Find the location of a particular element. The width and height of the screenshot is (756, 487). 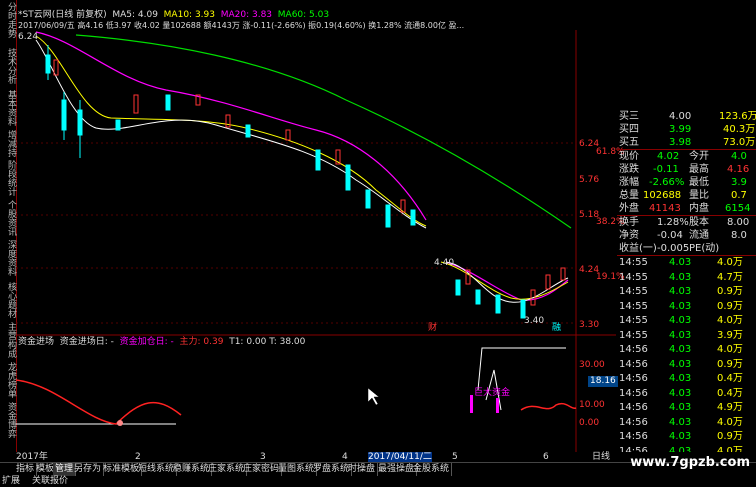

stat-row-3: 总量 102688 量比 0.7 is located at coordinates (683, 195).